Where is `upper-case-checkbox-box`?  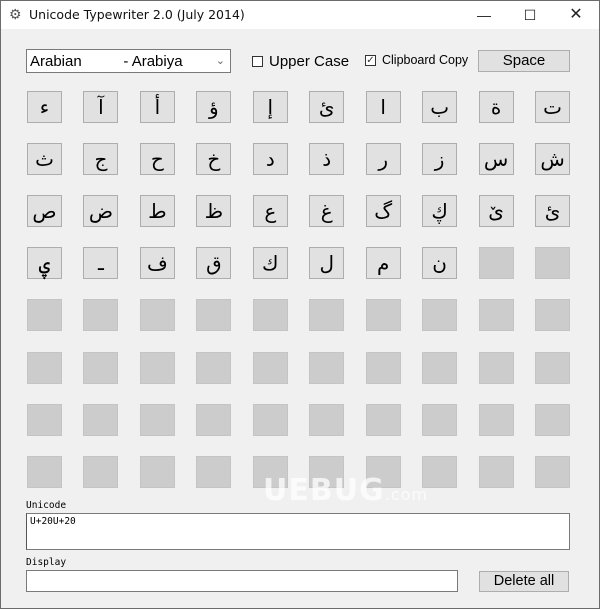
upper-case-checkbox-box is located at coordinates (257, 61).